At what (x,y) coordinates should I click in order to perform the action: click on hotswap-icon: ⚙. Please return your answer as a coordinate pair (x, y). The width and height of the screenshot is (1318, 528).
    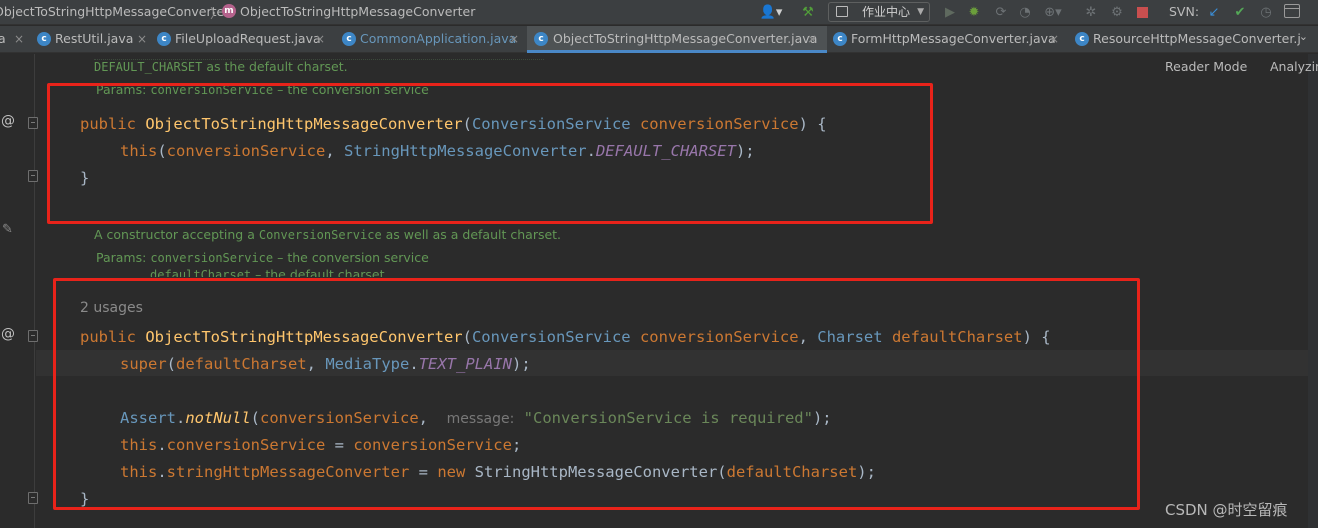
    Looking at the image, I should click on (1117, 12).